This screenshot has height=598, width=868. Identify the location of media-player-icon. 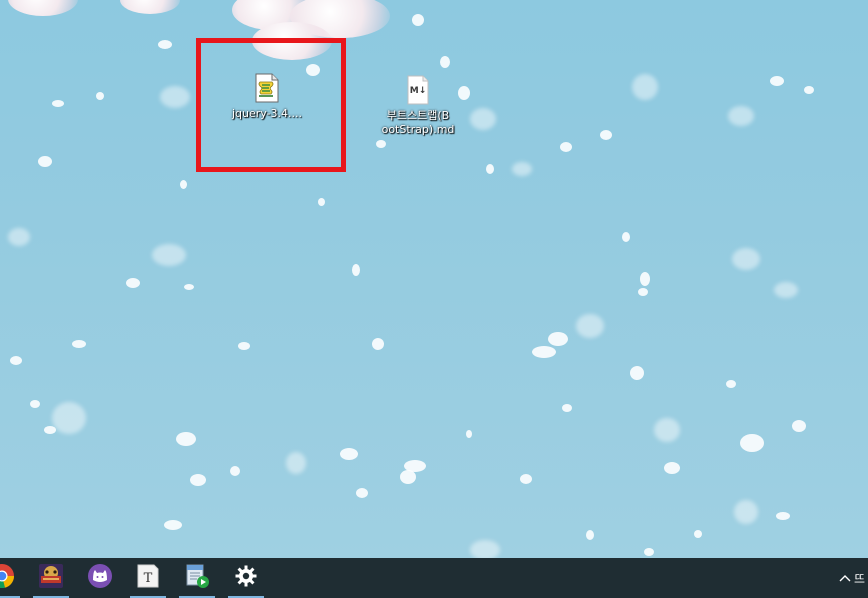
(197, 578).